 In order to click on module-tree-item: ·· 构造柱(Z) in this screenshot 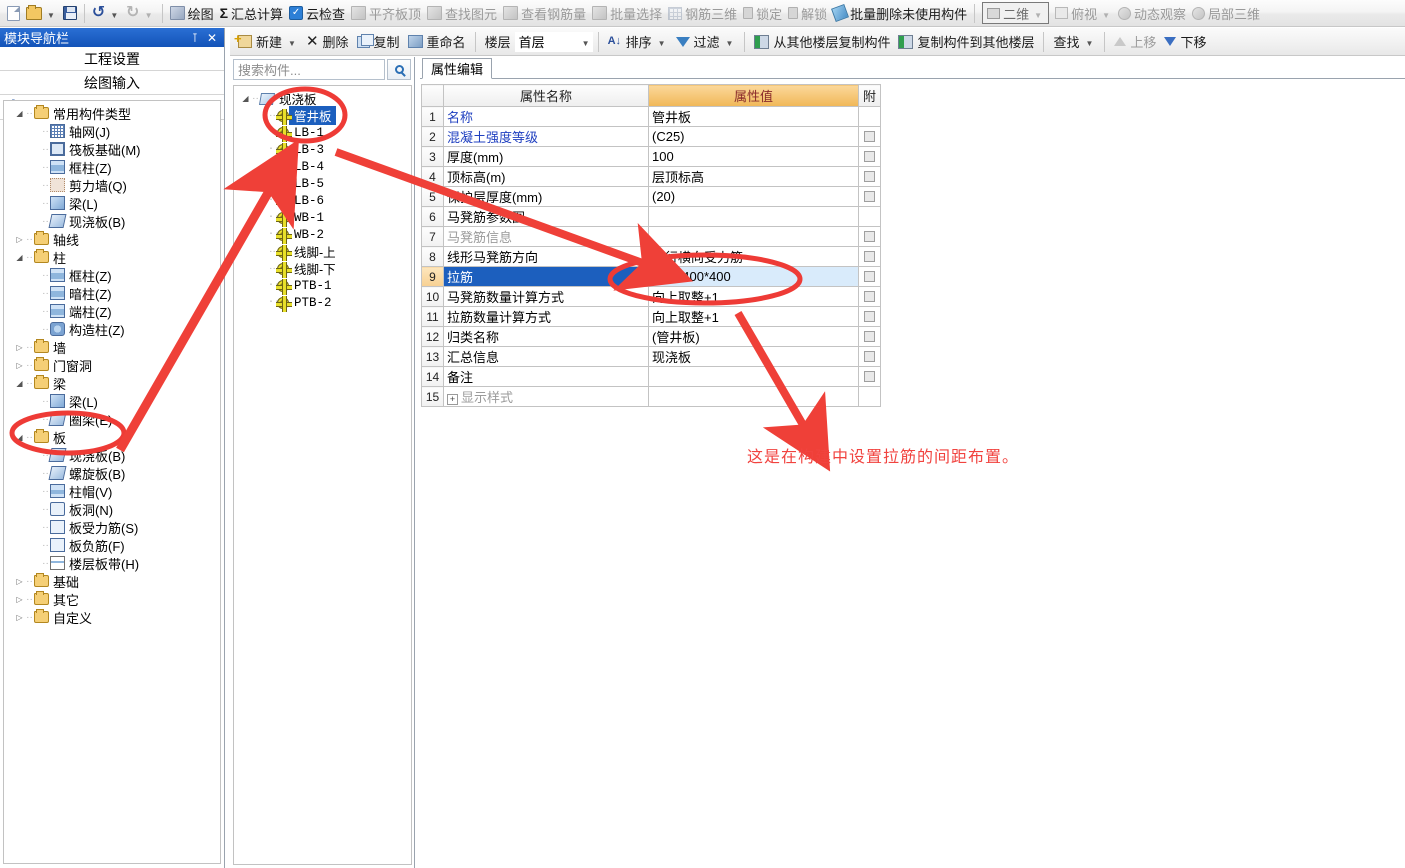, I will do `click(112, 329)`.